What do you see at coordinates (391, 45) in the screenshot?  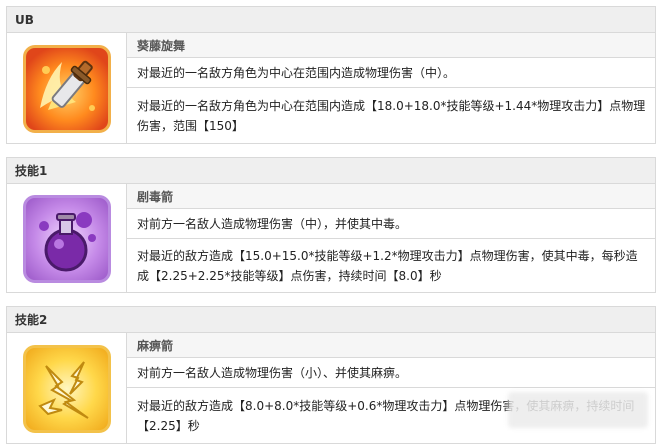 I see `skill-name: 葵藤旋舞` at bounding box center [391, 45].